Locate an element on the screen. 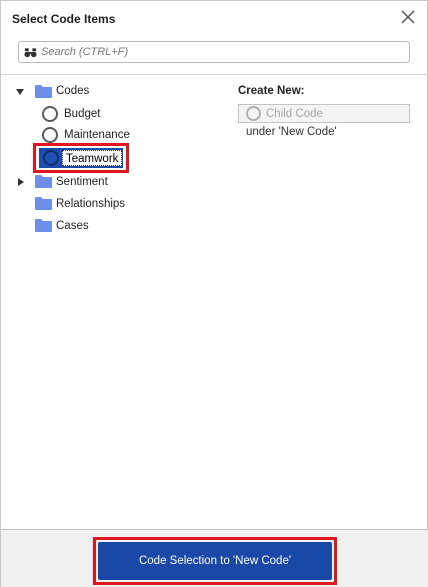 The image size is (428, 587). code-selection-button: Code Selection to 'New Code' is located at coordinates (215, 561).